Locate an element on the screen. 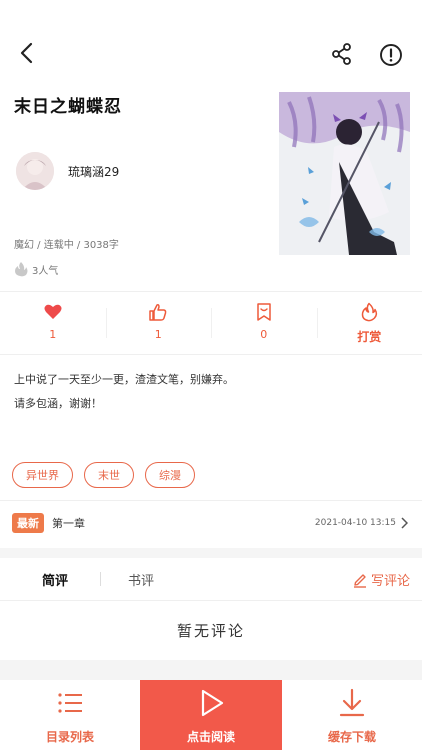  bookmark-icon is located at coordinates (264, 312).